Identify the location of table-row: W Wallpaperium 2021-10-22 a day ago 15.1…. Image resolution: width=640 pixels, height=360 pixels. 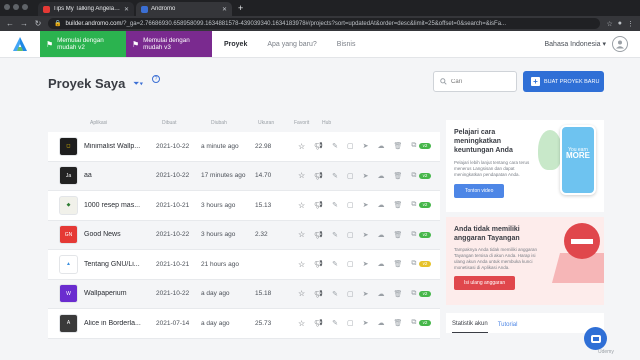
(244, 294).